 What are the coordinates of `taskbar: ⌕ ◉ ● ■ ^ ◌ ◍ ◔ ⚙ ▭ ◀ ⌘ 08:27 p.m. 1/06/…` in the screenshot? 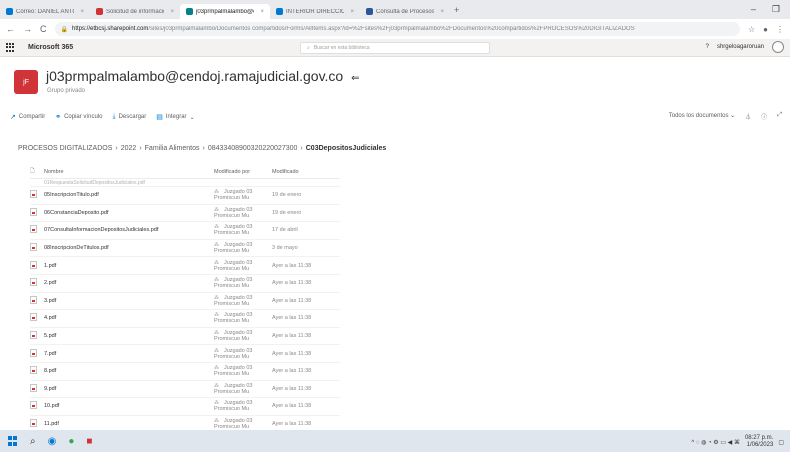 It's located at (395, 441).